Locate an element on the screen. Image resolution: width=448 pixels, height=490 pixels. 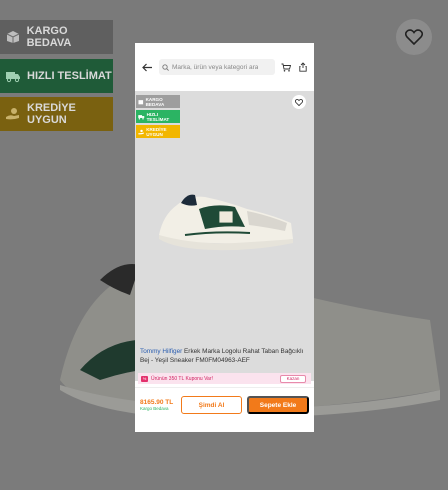
search-bar-row: Marka, ürün veya kategori ara is located at coordinates (224, 67).